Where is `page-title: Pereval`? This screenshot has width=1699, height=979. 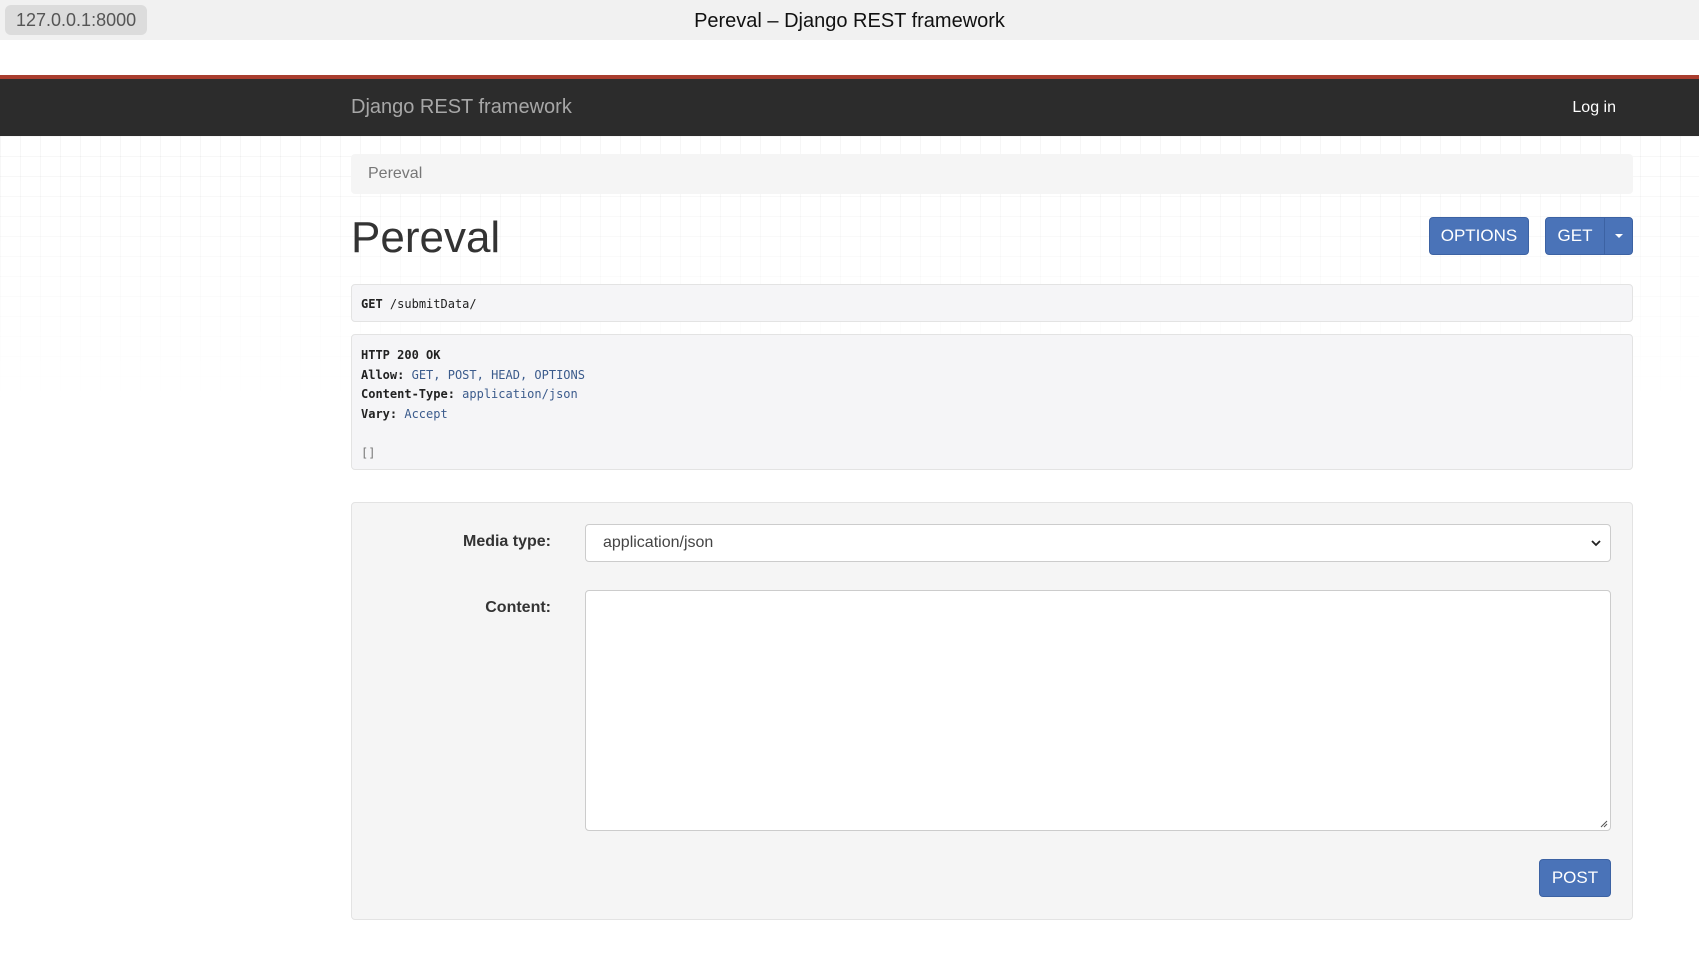
page-title: Pereval is located at coordinates (426, 237).